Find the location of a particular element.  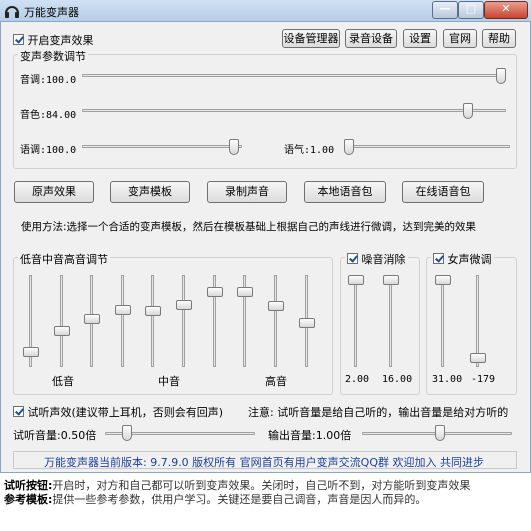

minimize-button: — is located at coordinates (445, 10).